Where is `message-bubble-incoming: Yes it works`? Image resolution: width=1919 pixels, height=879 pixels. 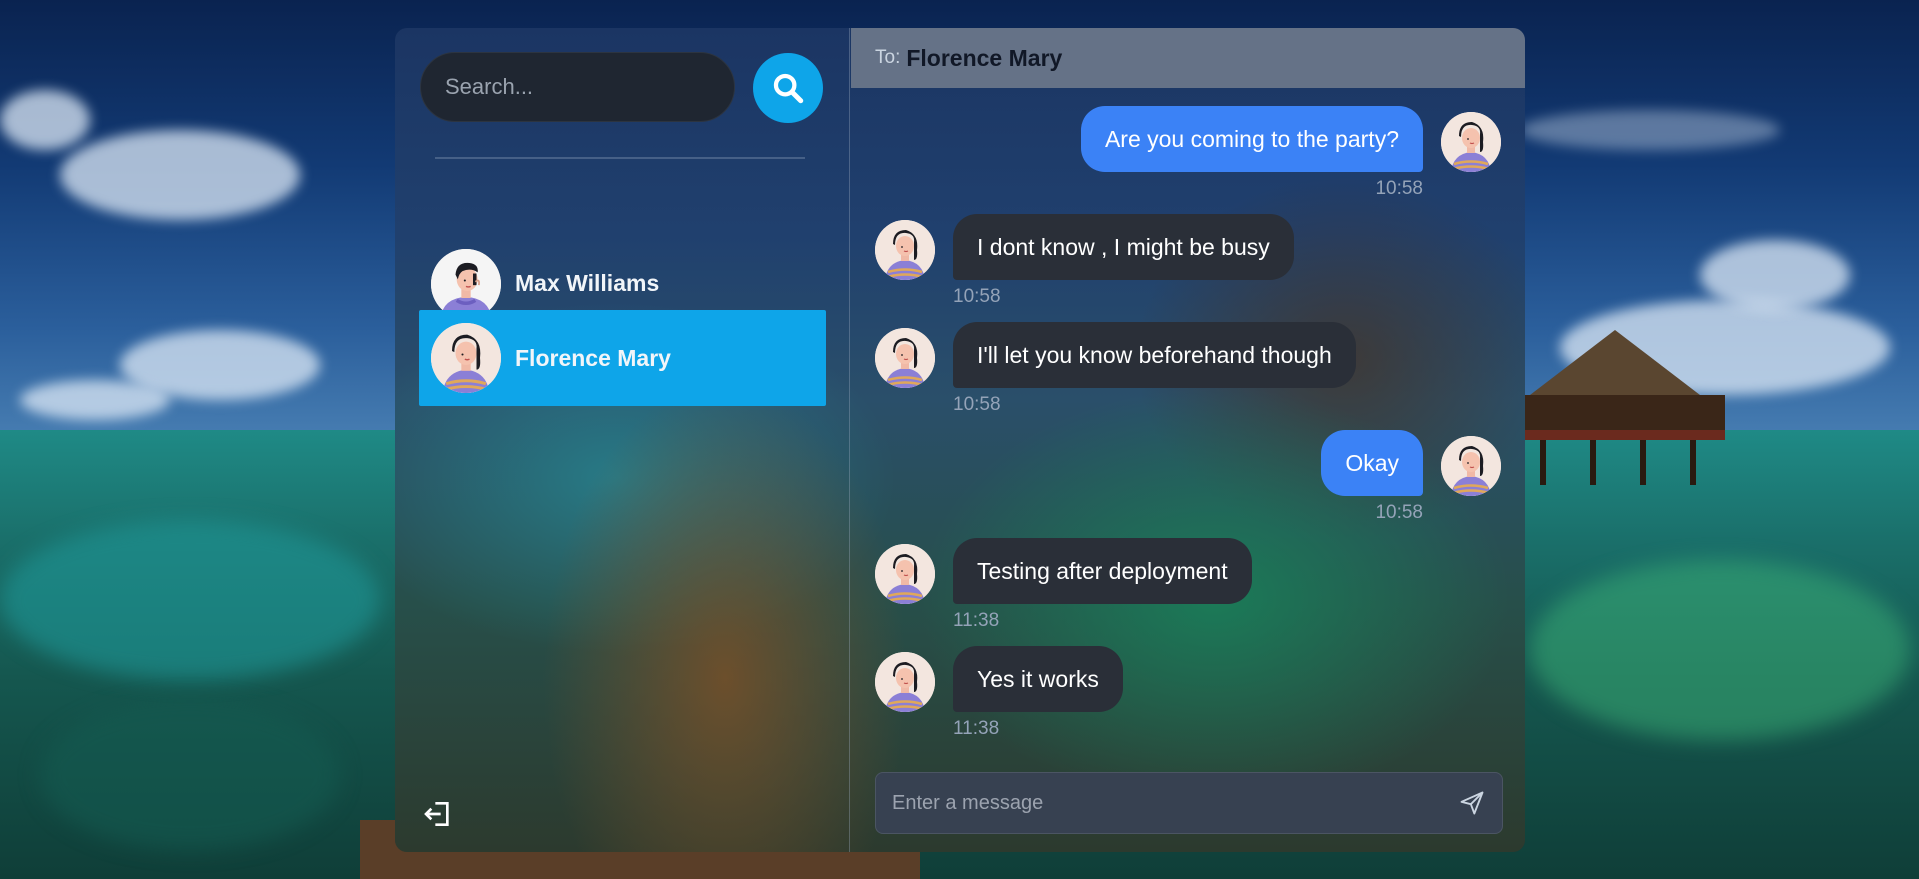 message-bubble-incoming: Yes it works is located at coordinates (1038, 679).